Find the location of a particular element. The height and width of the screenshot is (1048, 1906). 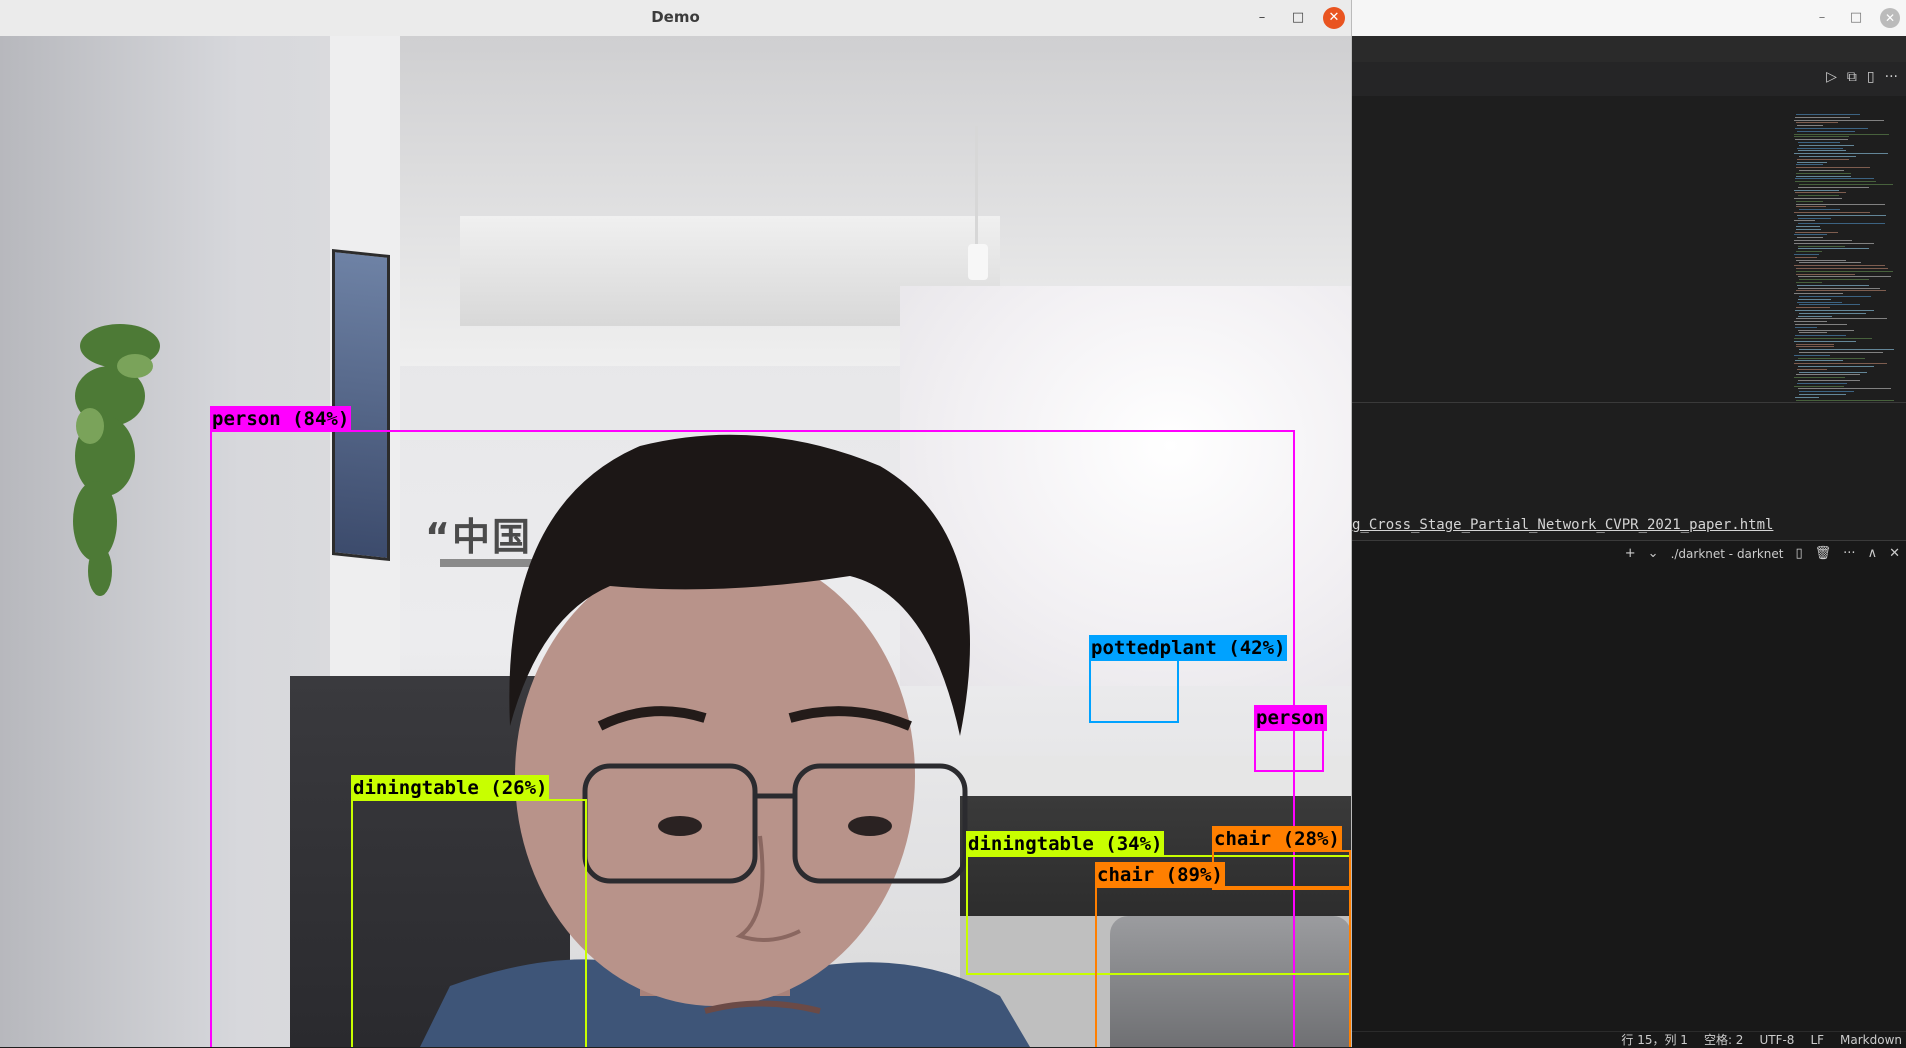

detection-chair-top: chair (28%) is located at coordinates (1281, 858).